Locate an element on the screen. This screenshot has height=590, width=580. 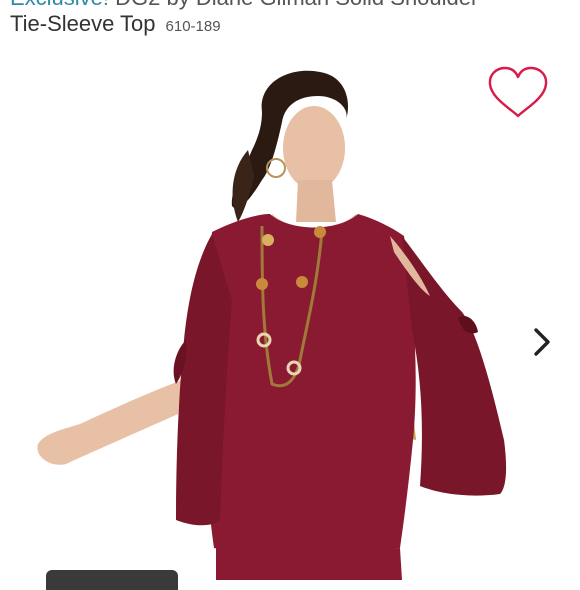
brand-link: Exclusive! is located at coordinates (59, 5).